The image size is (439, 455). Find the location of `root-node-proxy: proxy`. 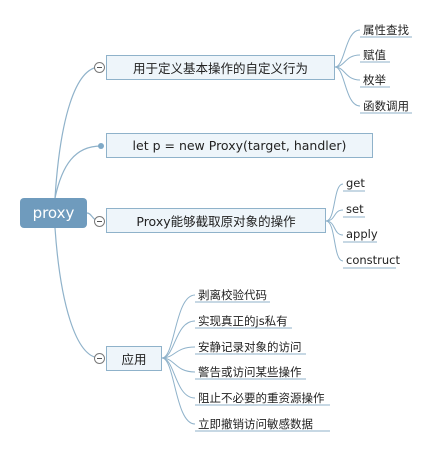

root-node-proxy: proxy is located at coordinates (53, 213).